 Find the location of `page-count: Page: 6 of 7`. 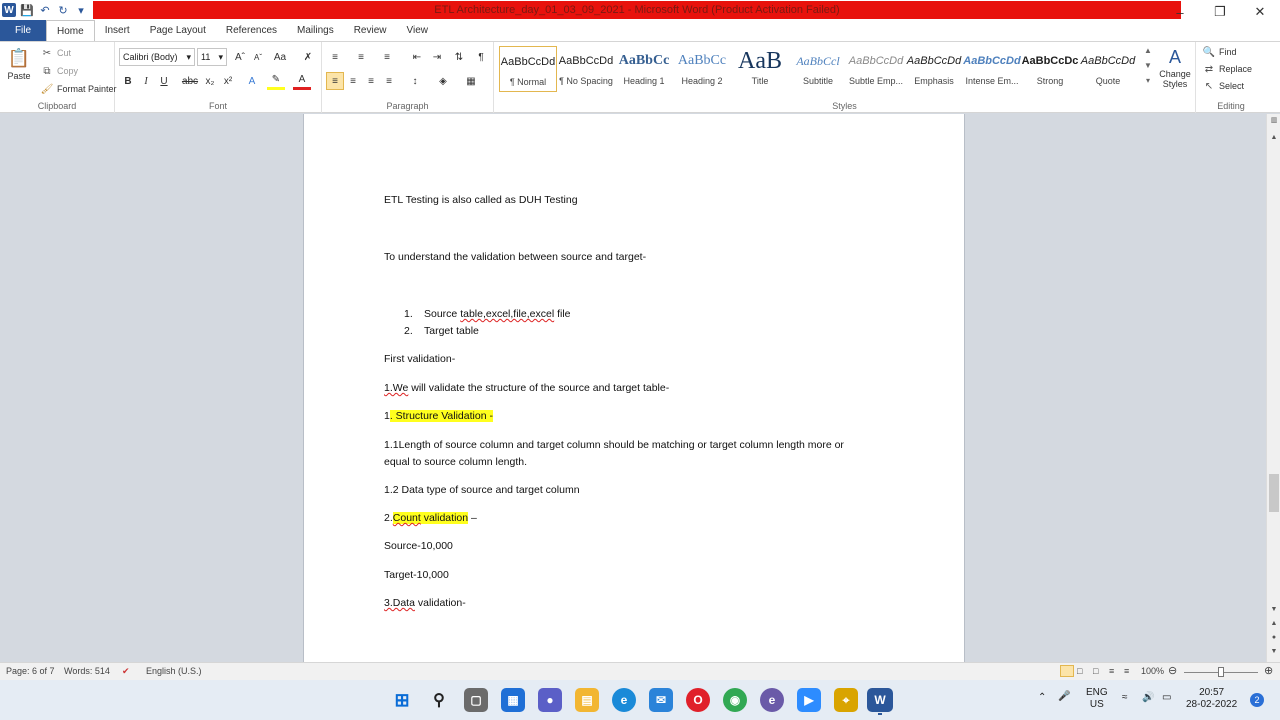

page-count: Page: 6 of 7 is located at coordinates (30, 671).